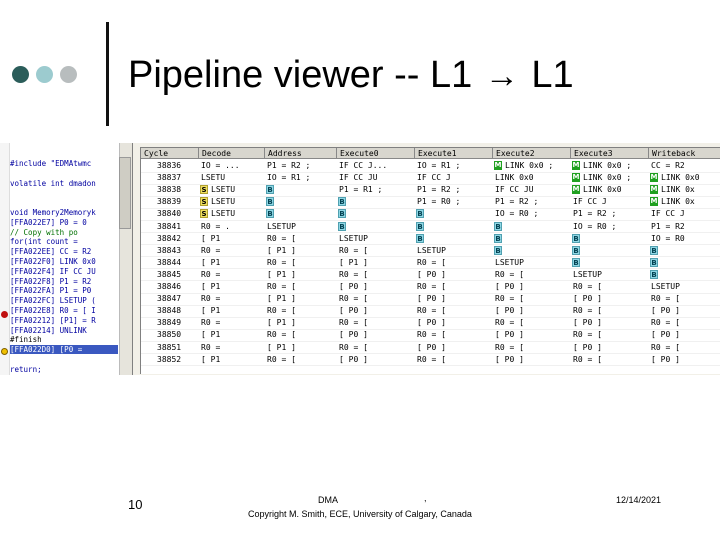 This screenshot has height=540, width=720. Describe the element at coordinates (44, 241) in the screenshot. I see `code-line: for(int count =` at that location.